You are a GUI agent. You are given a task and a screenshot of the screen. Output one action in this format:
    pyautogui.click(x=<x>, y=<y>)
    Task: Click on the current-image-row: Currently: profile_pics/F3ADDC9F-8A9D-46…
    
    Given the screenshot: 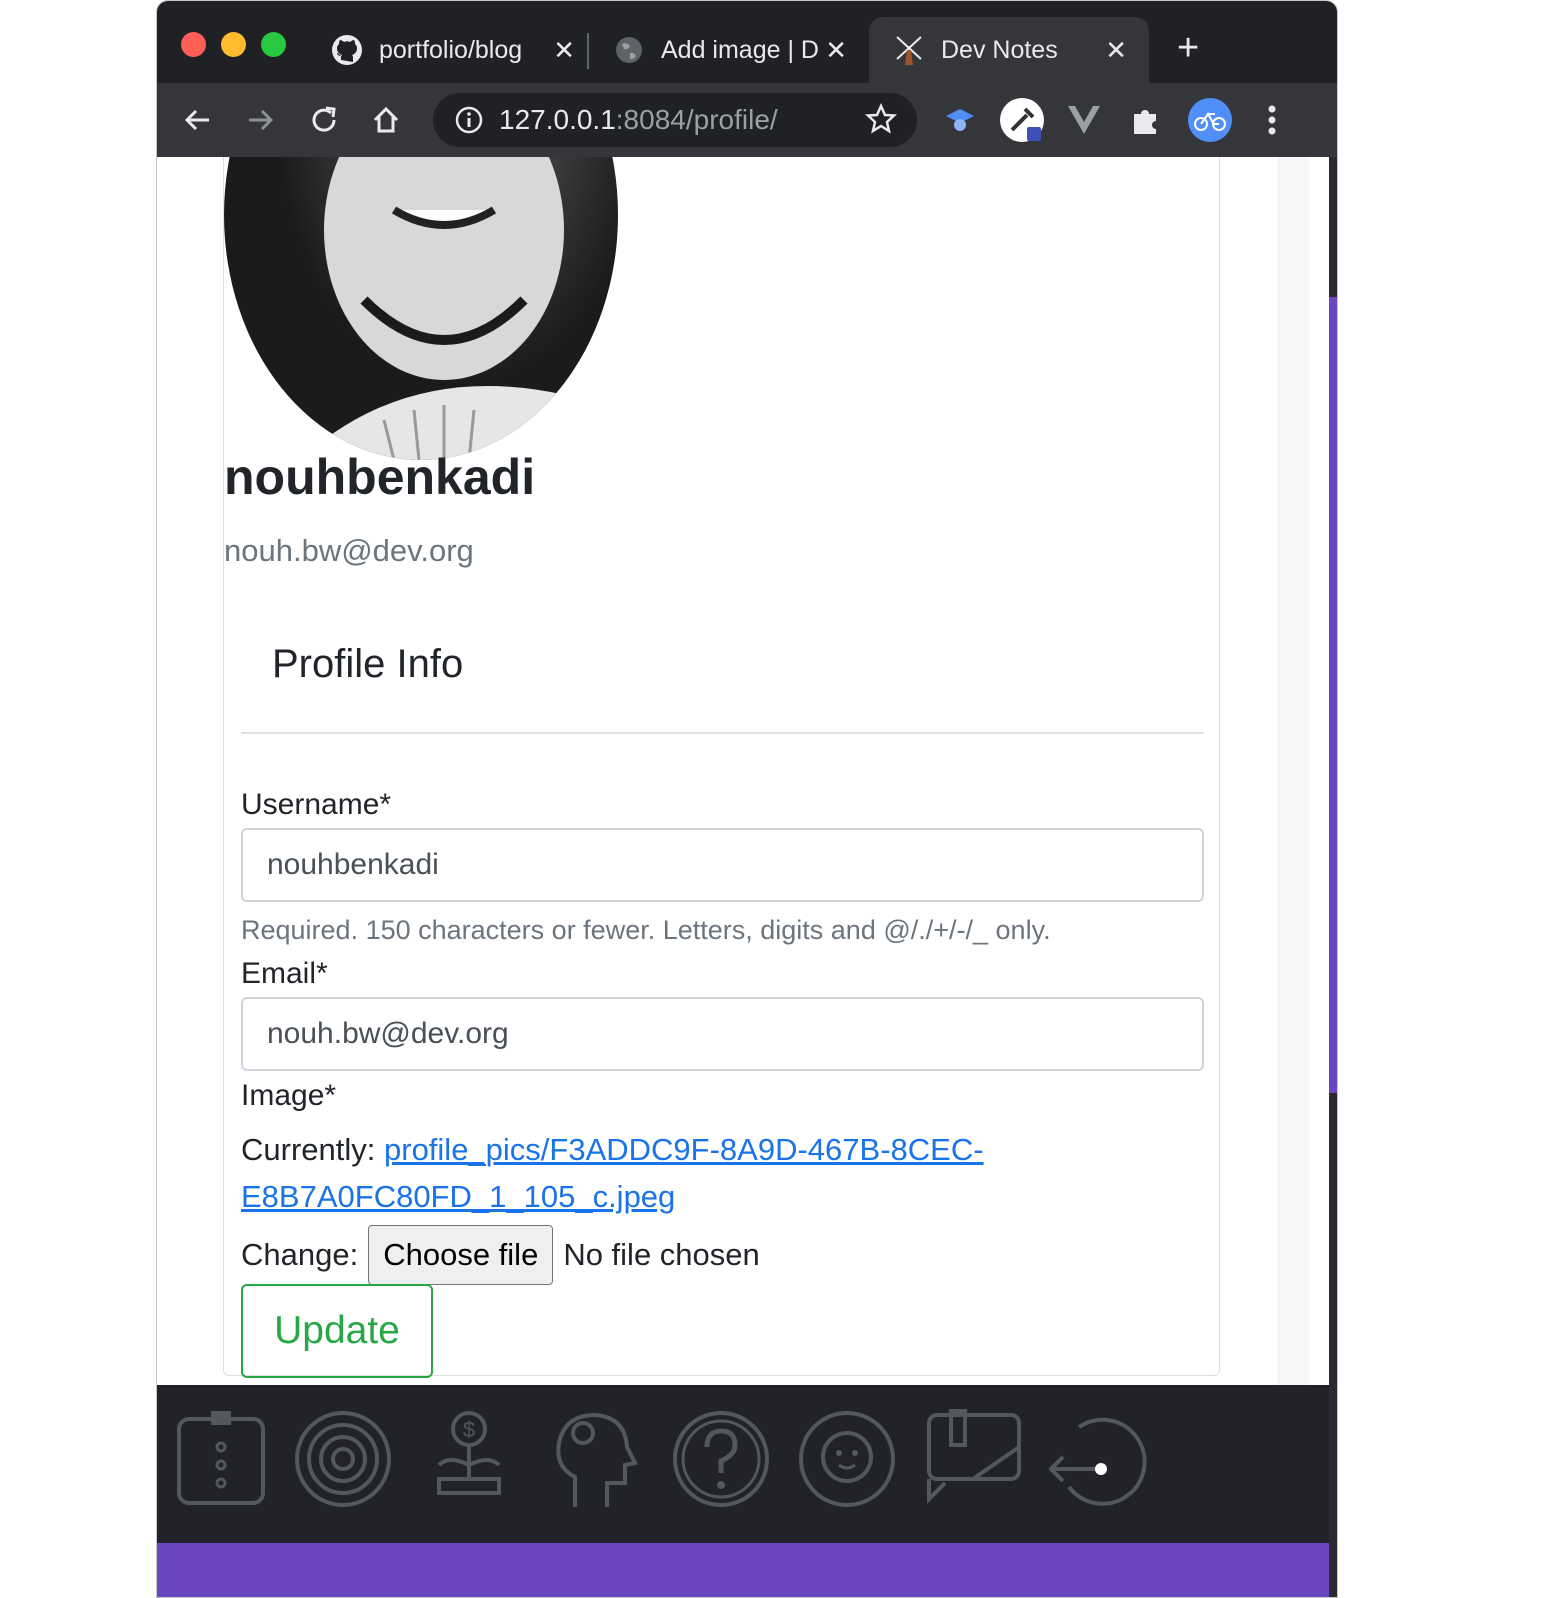 What is the action you would take?
    pyautogui.click(x=651, y=1173)
    